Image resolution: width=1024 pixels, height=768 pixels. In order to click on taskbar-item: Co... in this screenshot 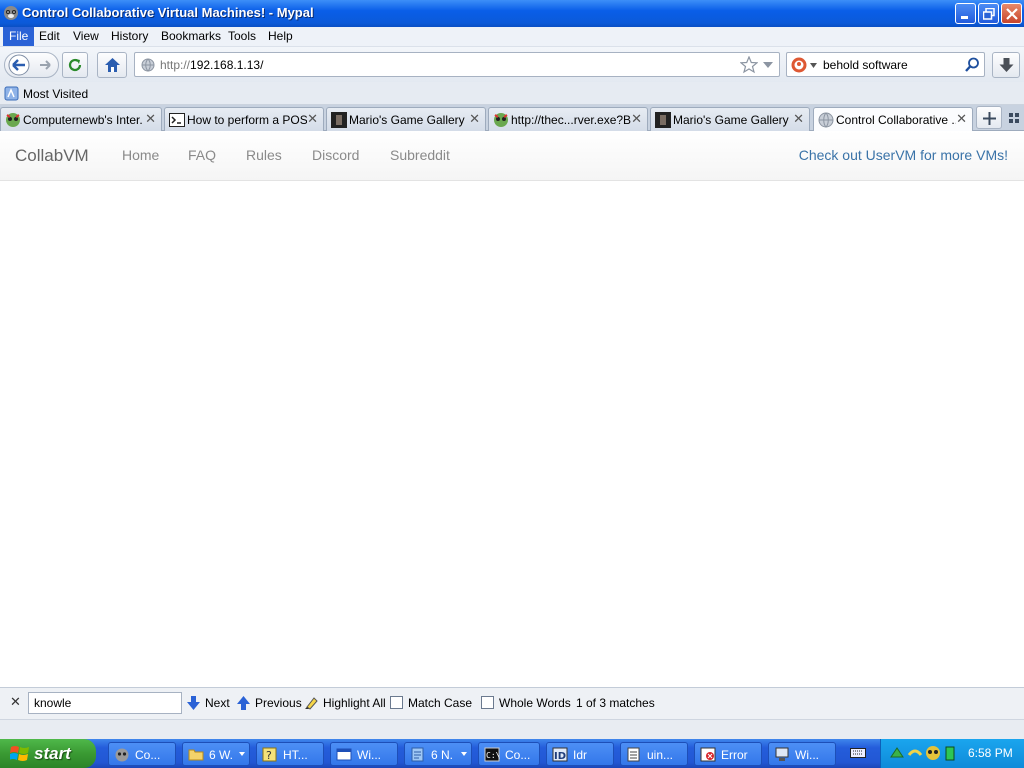, I will do `click(142, 754)`.